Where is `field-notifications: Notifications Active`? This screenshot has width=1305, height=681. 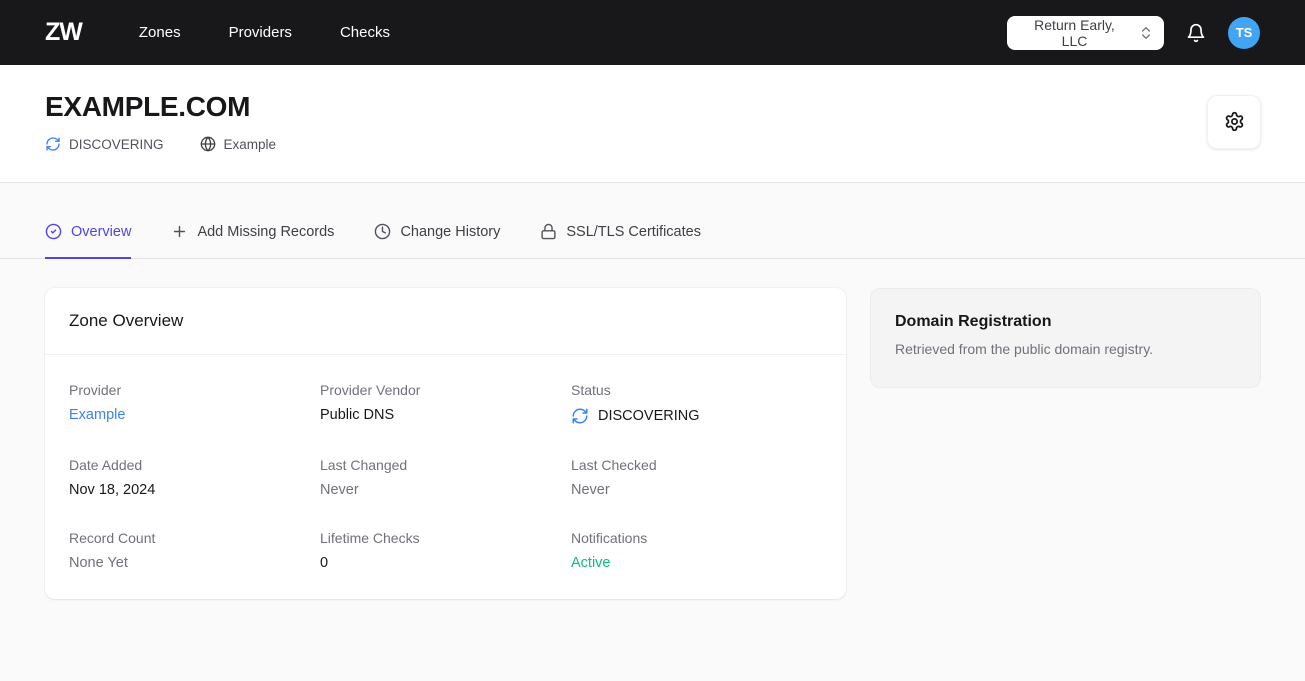 field-notifications: Notifications Active is located at coordinates (696, 550).